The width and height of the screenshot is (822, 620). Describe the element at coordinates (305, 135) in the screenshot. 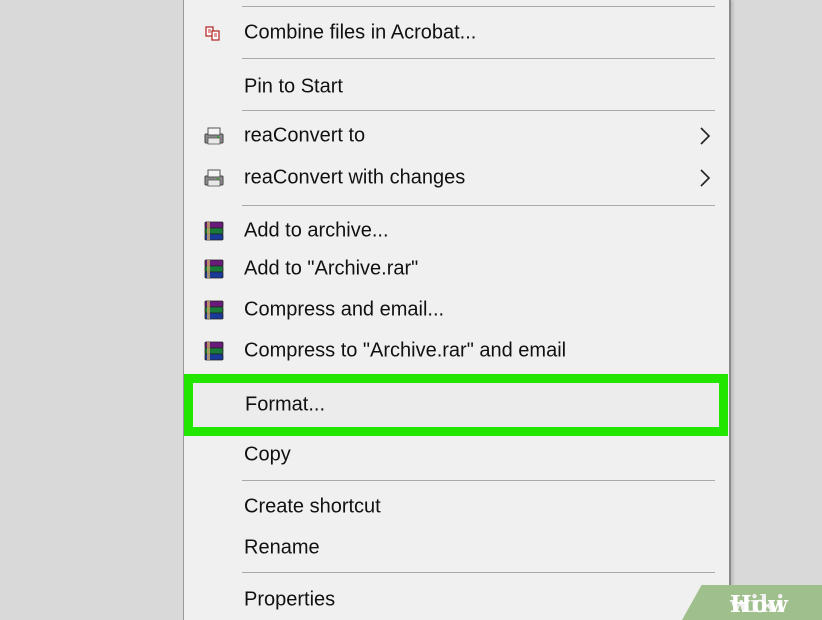

I see `menu-item-label: reaConvert to` at that location.